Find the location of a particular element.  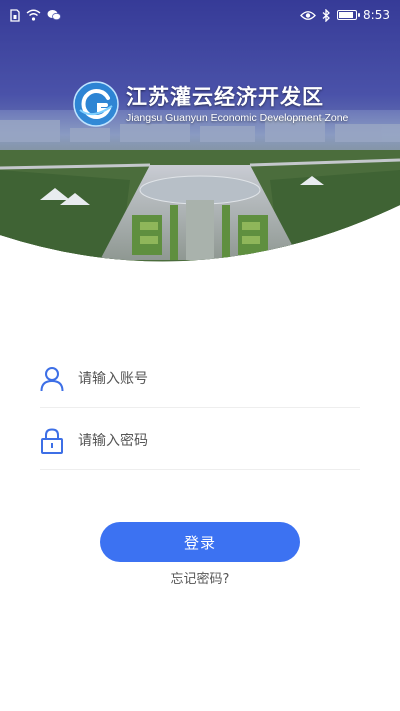

password-input is located at coordinates (219, 440).